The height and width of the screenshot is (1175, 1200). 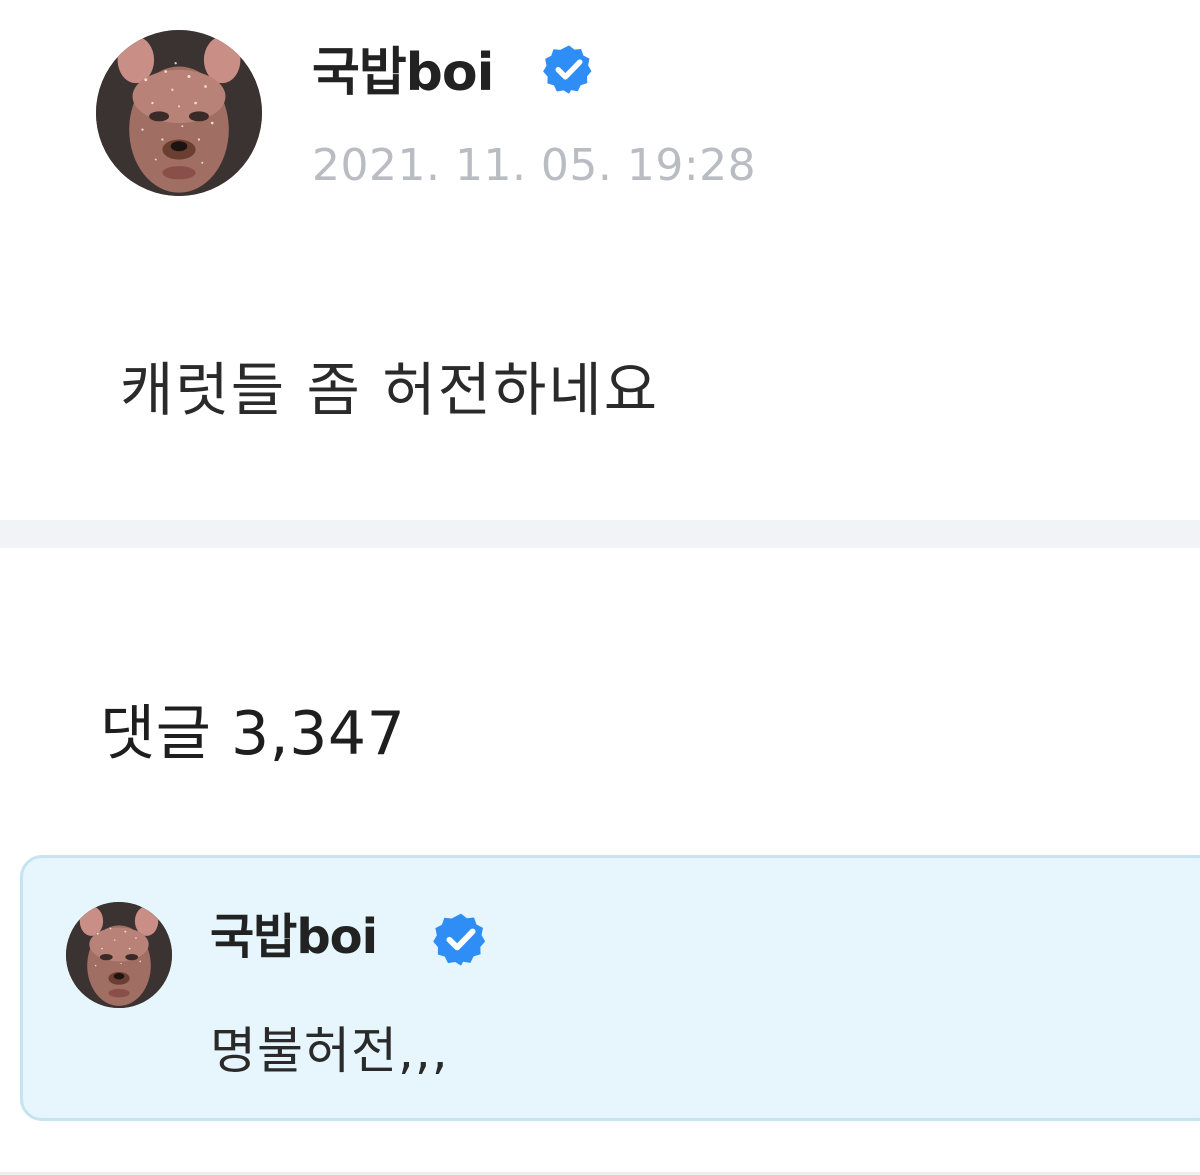 What do you see at coordinates (600, 534) in the screenshot?
I see `section-divider` at bounding box center [600, 534].